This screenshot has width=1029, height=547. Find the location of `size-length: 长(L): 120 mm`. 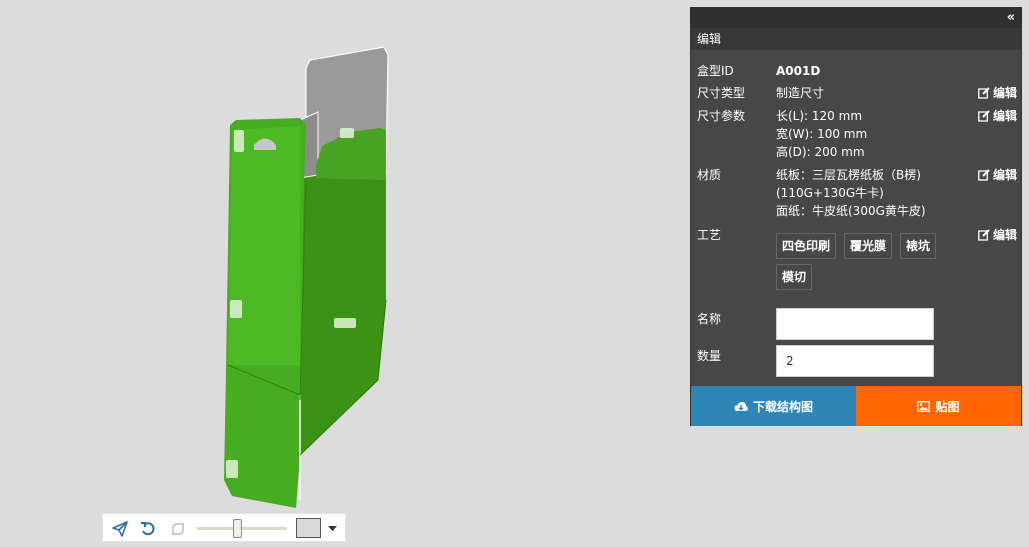

size-length: 长(L): 120 mm is located at coordinates (819, 116).